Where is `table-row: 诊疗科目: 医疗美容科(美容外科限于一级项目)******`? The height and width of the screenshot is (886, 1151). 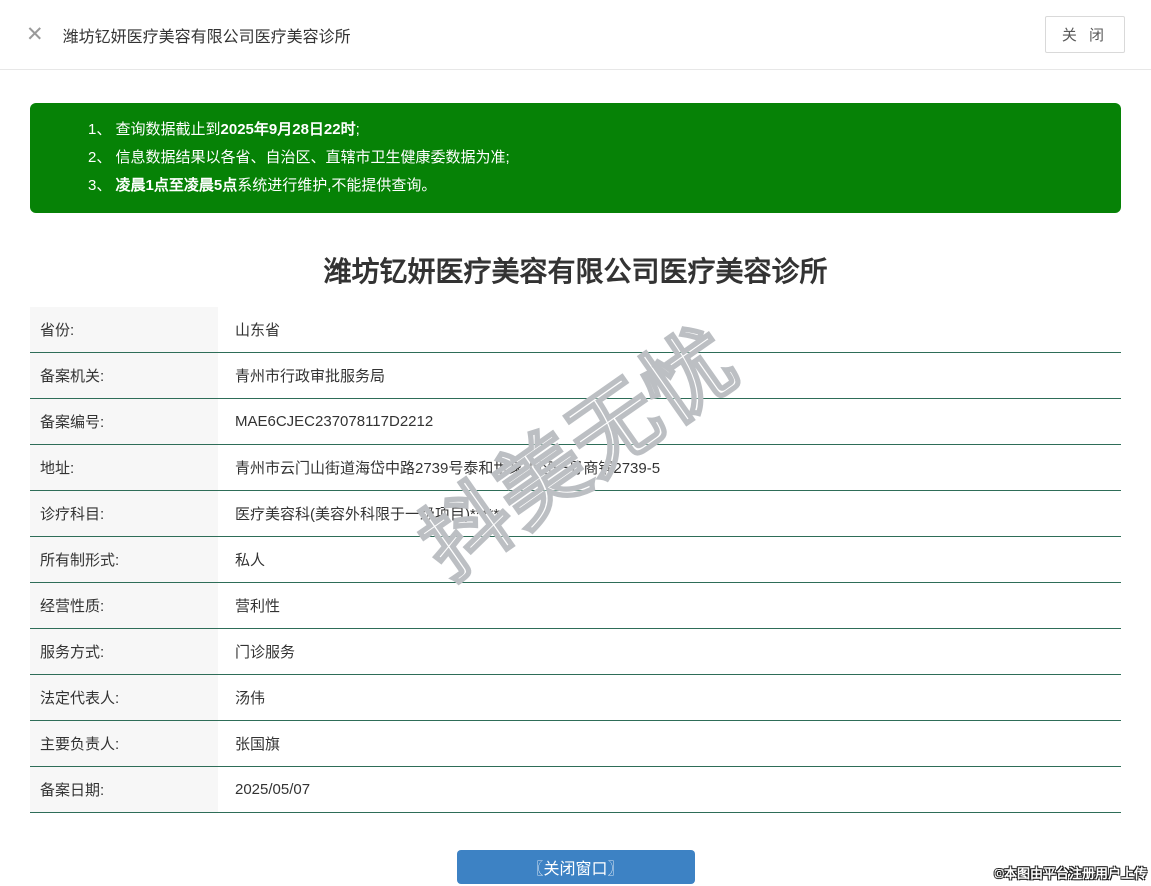
table-row: 诊疗科目: 医疗美容科(美容外科限于一级项目)****** is located at coordinates (575, 514).